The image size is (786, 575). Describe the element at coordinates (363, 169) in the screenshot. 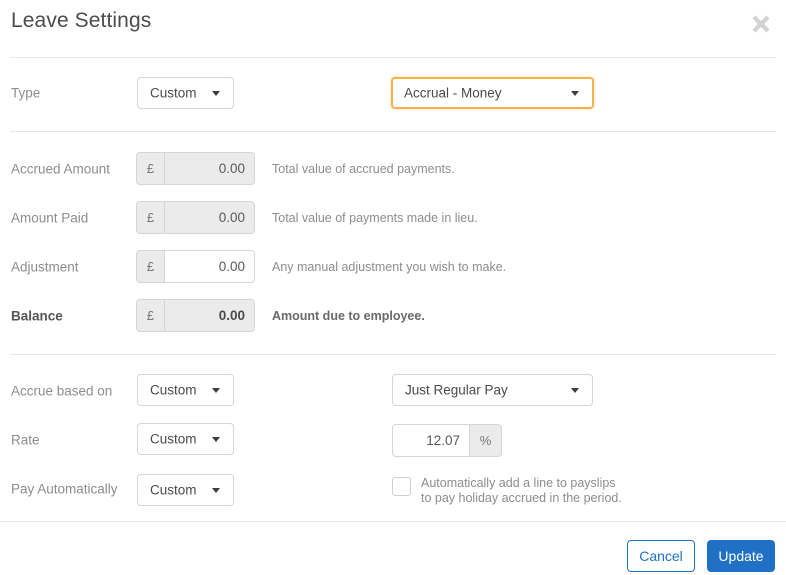

I see `hint-accrued-amount: Total value of accrued payments.` at that location.